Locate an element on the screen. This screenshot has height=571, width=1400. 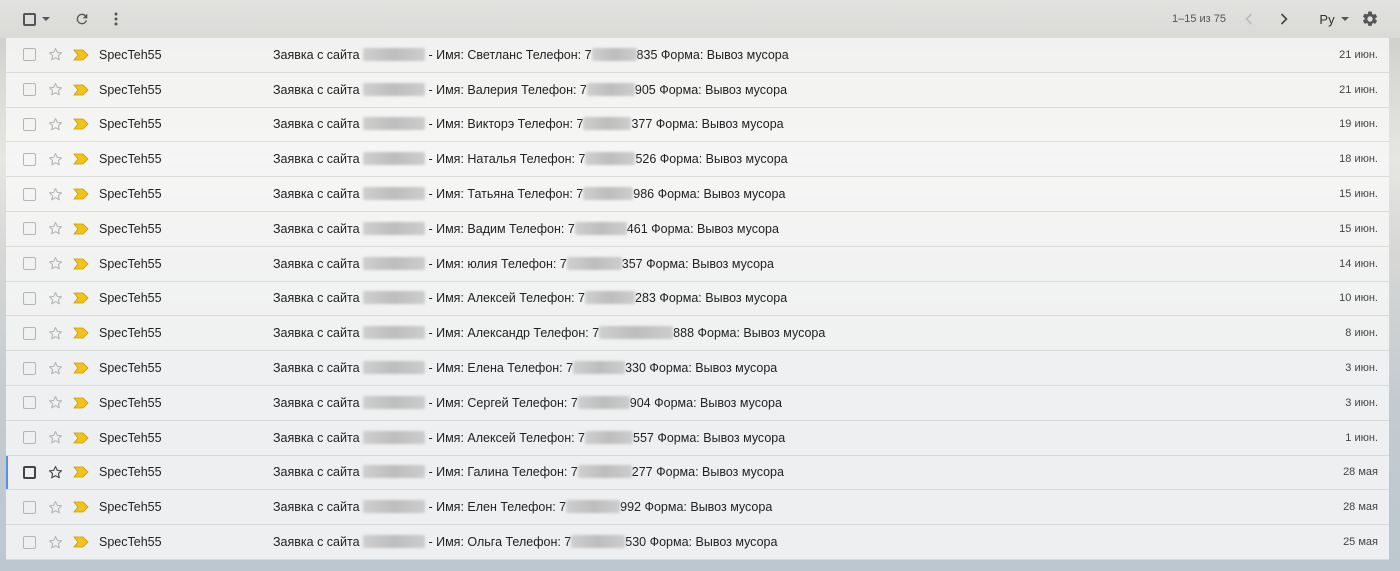
refresh-button is located at coordinates (82, 19).